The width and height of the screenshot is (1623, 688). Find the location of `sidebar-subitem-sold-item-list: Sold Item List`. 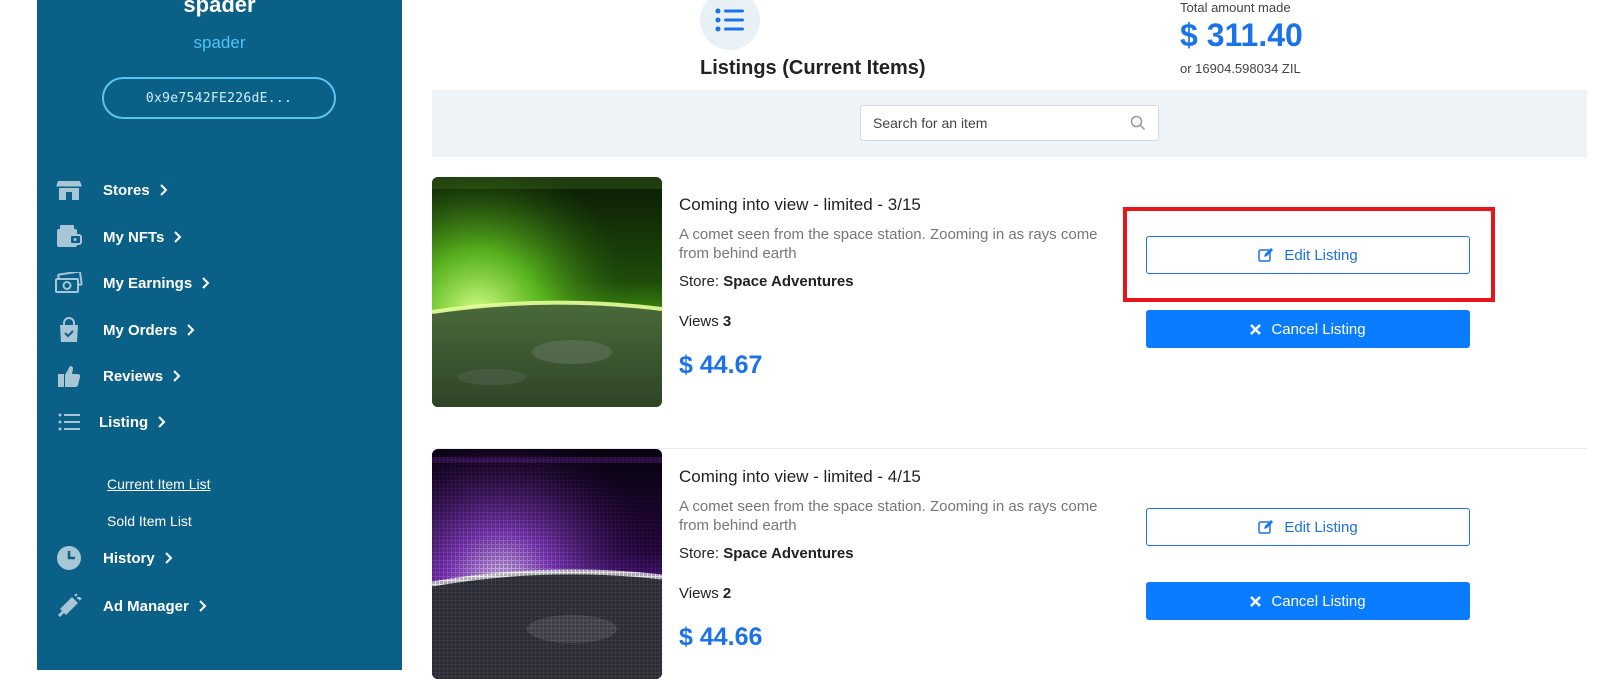

sidebar-subitem-sold-item-list: Sold Item List is located at coordinates (149, 521).